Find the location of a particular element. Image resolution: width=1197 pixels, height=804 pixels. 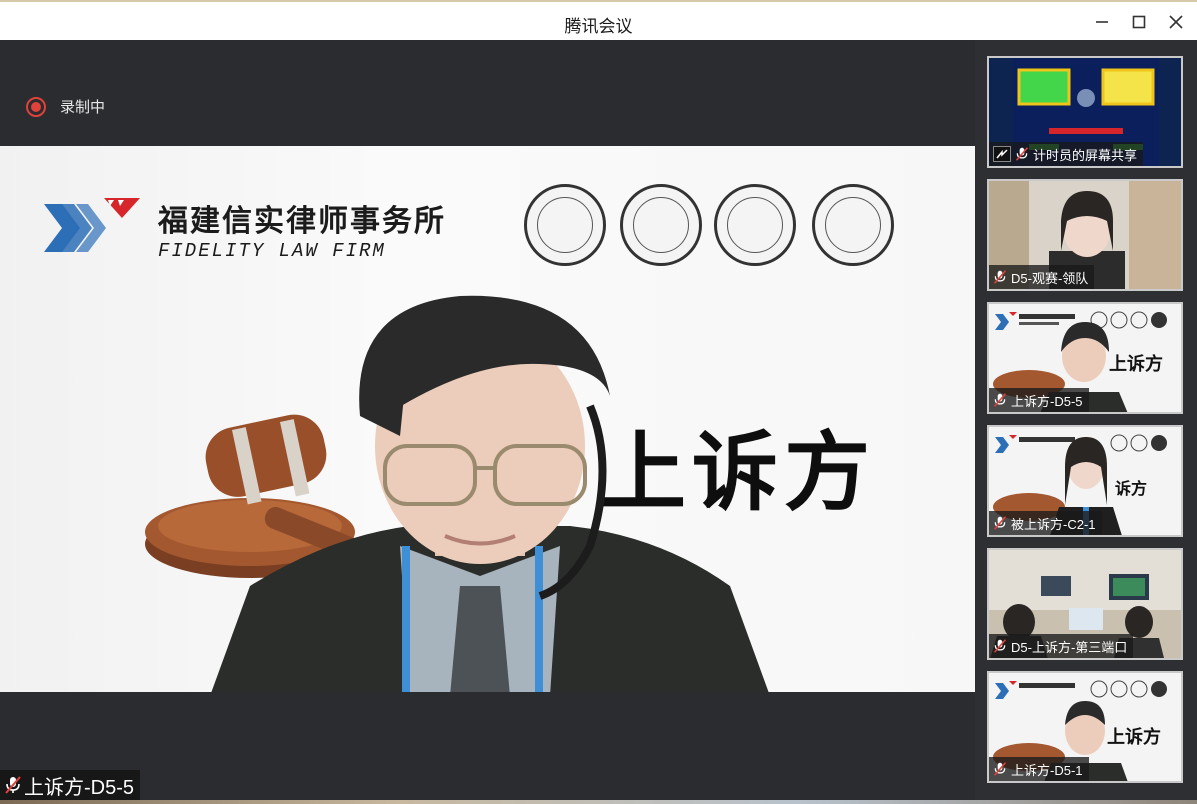

recording-indicator: 录制中 is located at coordinates (65, 106).